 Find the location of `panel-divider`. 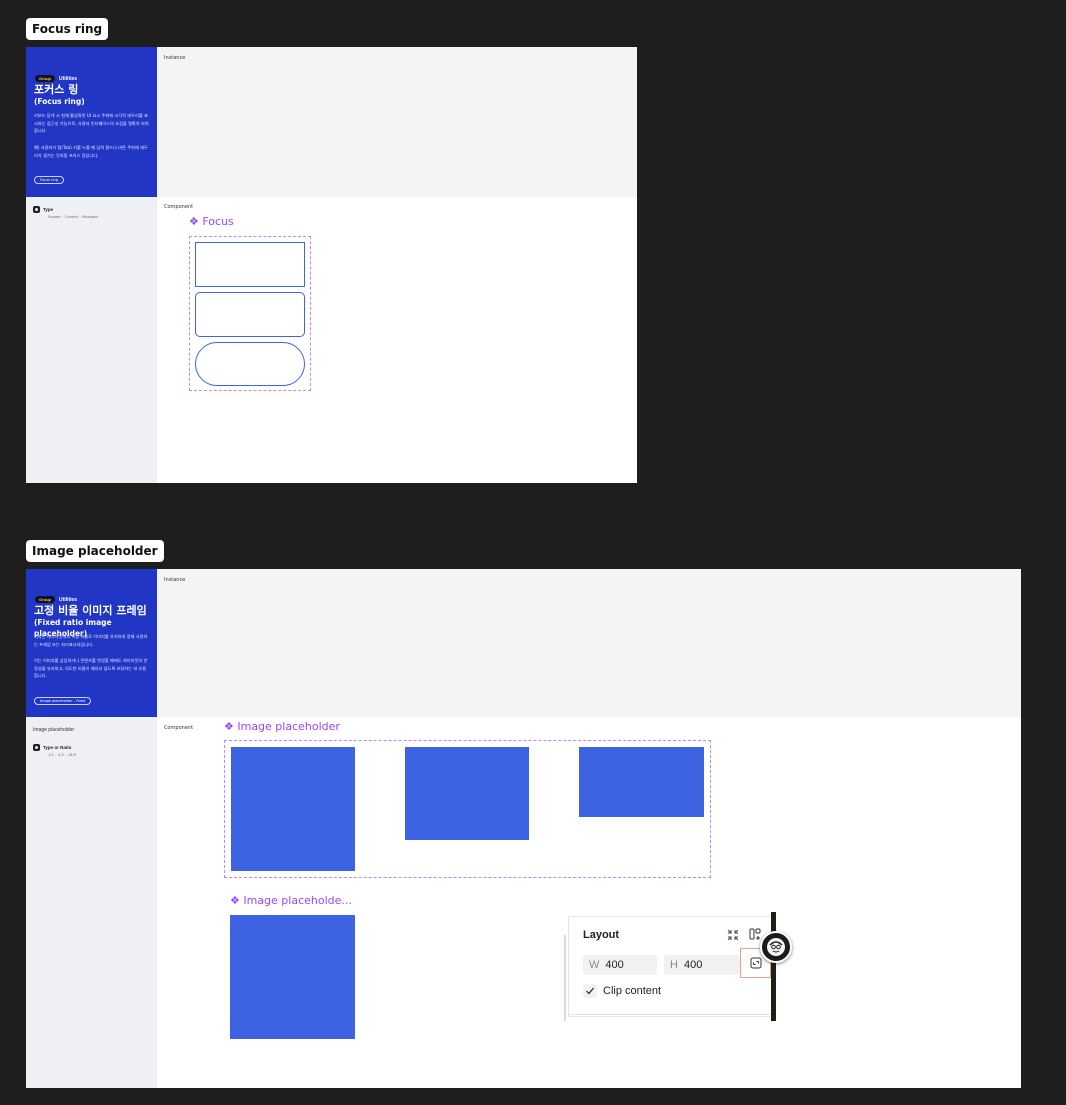

panel-divider is located at coordinates (670, 1014).